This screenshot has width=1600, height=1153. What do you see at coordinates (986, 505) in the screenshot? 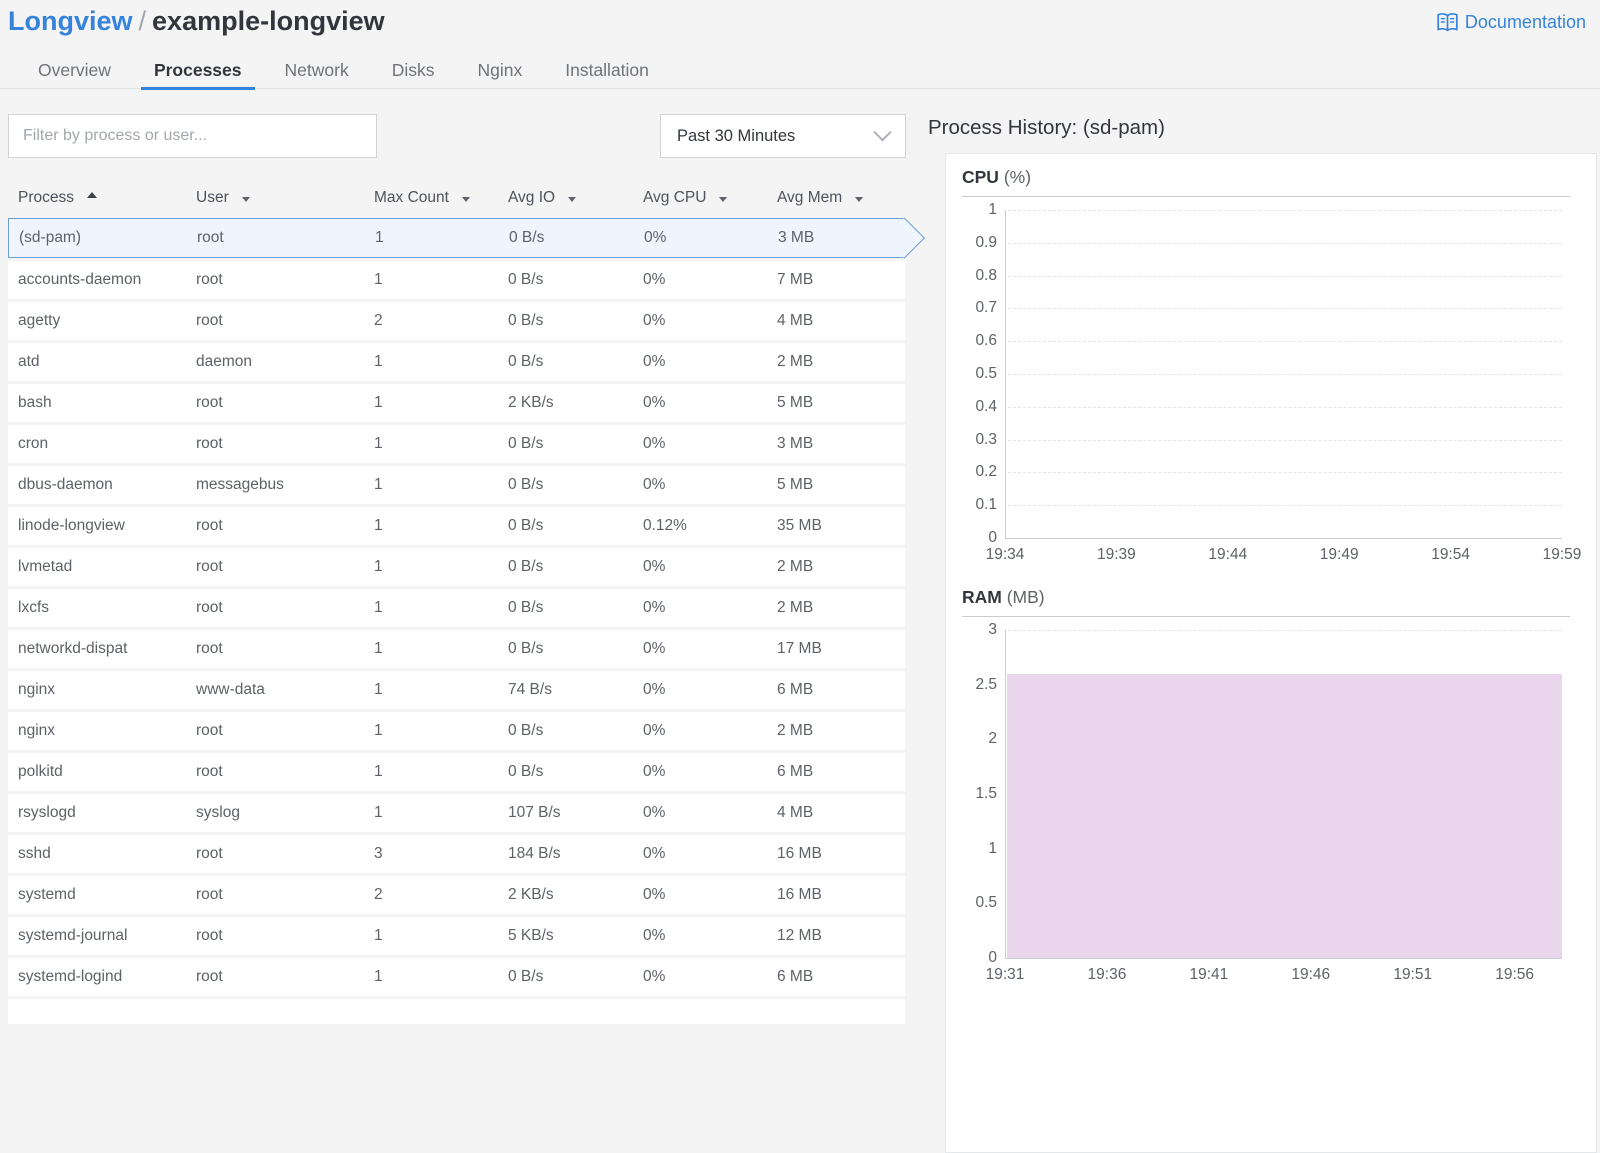
I see `cpu-y-tick: 0.1` at bounding box center [986, 505].